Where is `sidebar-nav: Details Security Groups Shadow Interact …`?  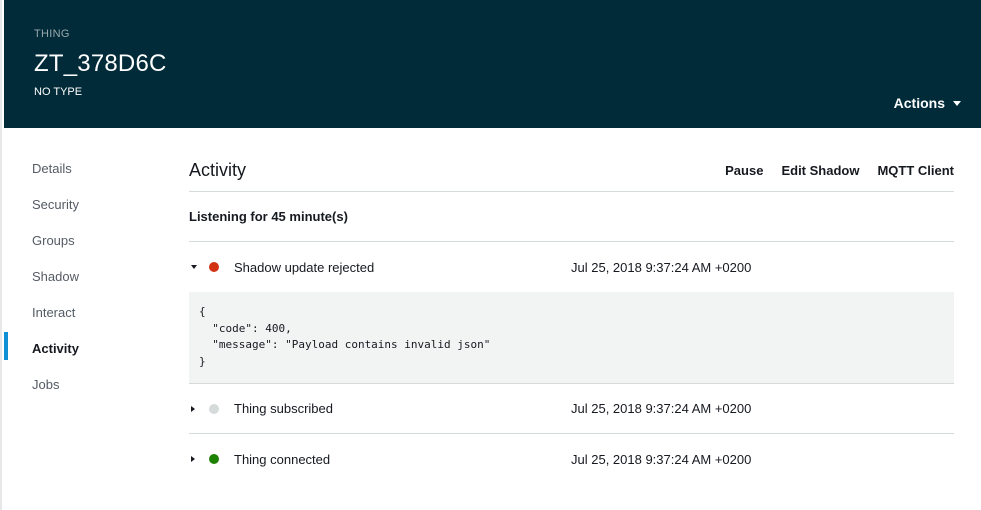
sidebar-nav: Details Security Groups Shadow Interact … is located at coordinates (84, 276).